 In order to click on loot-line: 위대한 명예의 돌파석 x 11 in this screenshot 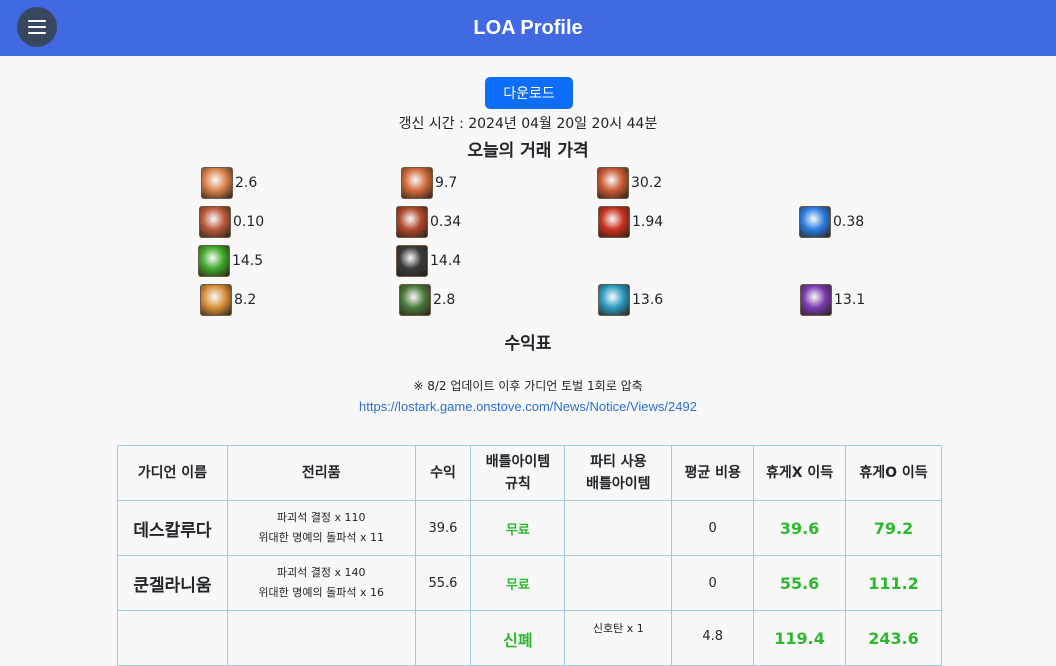, I will do `click(321, 537)`.